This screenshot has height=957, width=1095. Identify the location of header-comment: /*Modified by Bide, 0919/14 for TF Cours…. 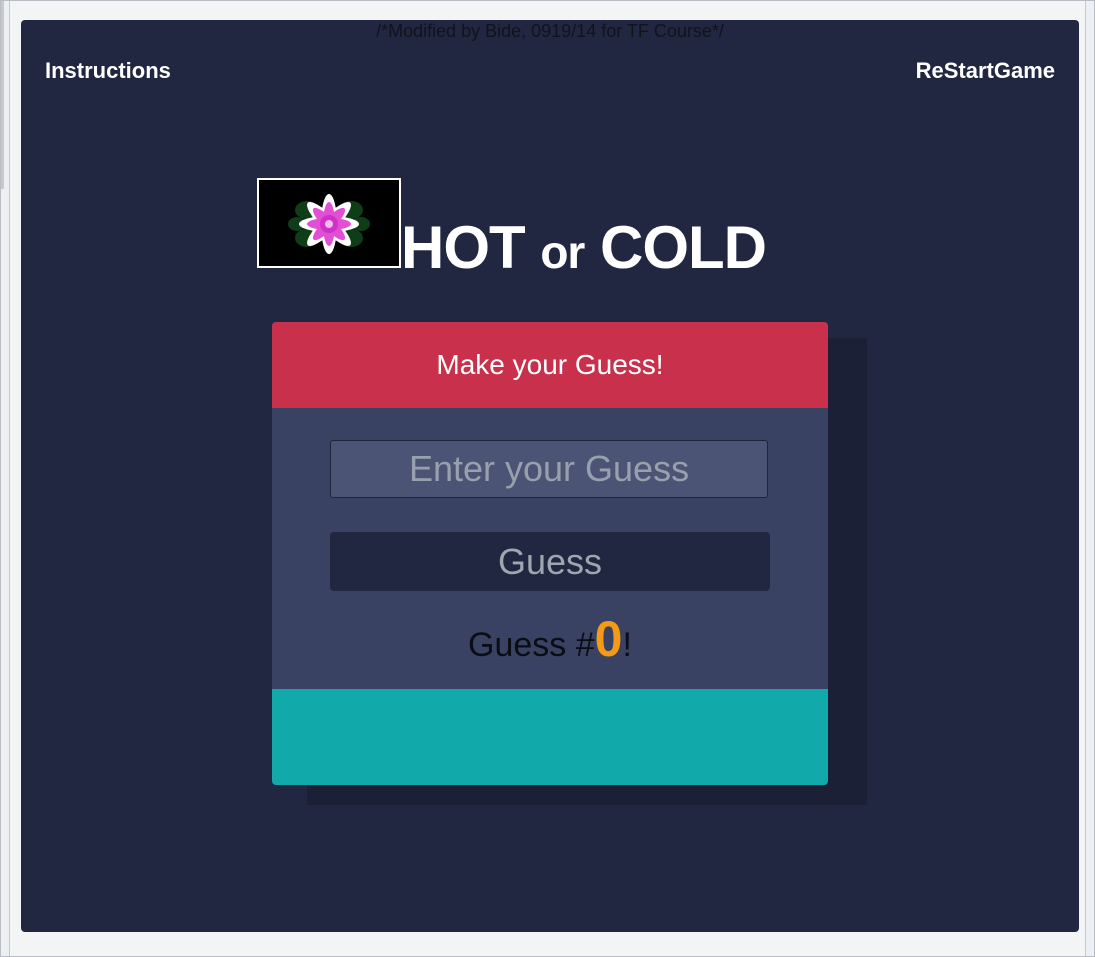
(550, 31).